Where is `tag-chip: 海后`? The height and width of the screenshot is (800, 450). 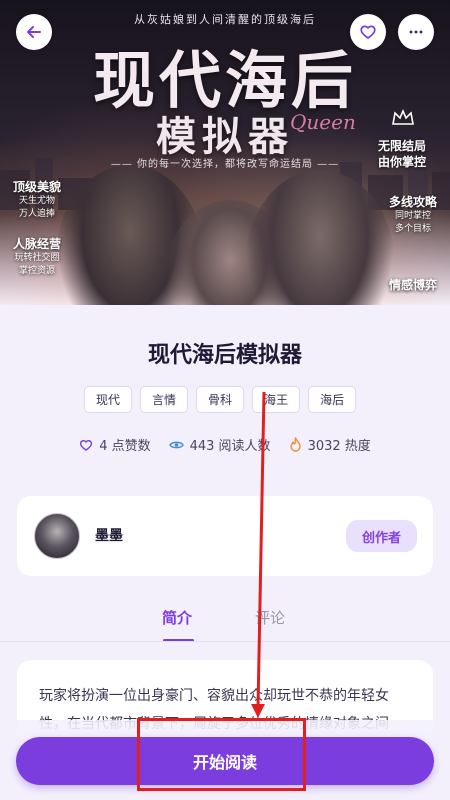 tag-chip: 海后 is located at coordinates (332, 399).